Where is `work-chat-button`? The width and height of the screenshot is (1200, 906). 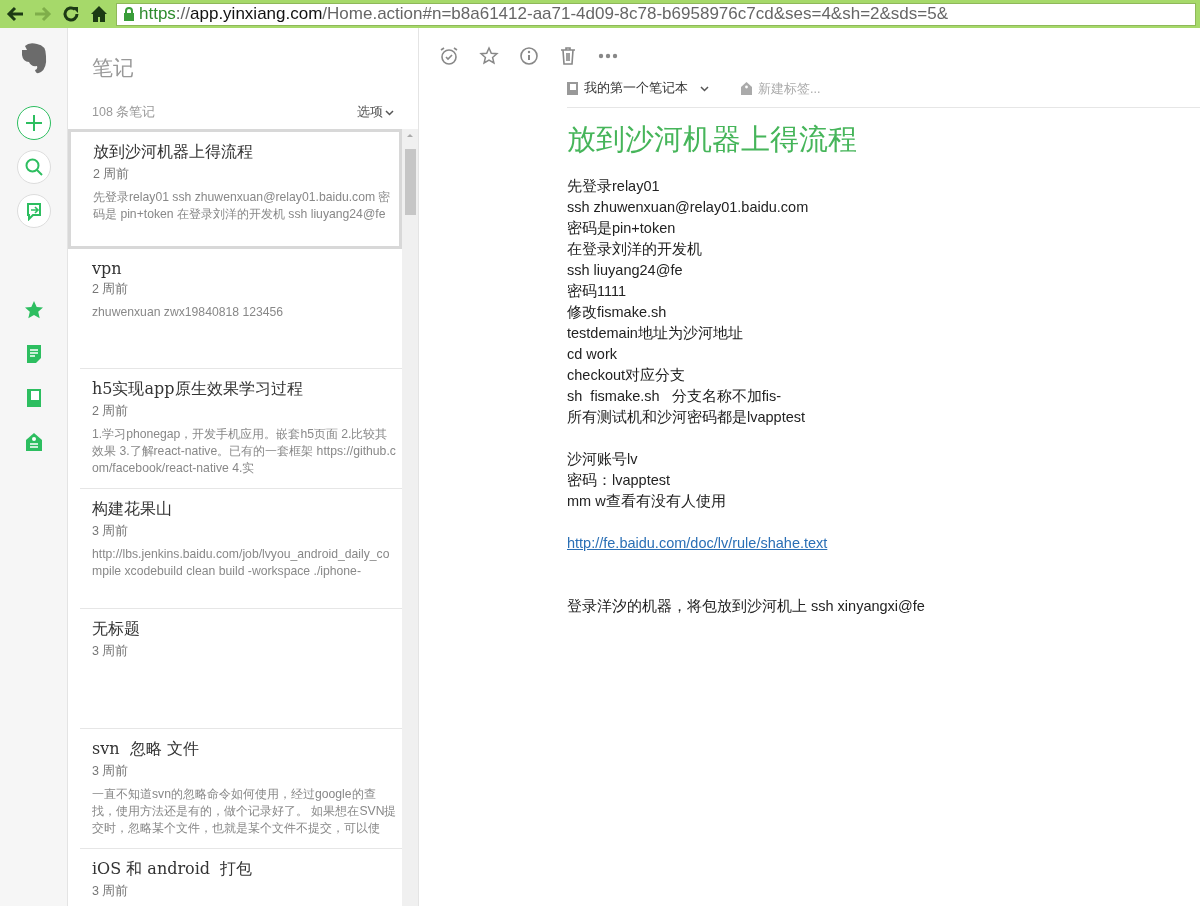
work-chat-button is located at coordinates (33, 211).